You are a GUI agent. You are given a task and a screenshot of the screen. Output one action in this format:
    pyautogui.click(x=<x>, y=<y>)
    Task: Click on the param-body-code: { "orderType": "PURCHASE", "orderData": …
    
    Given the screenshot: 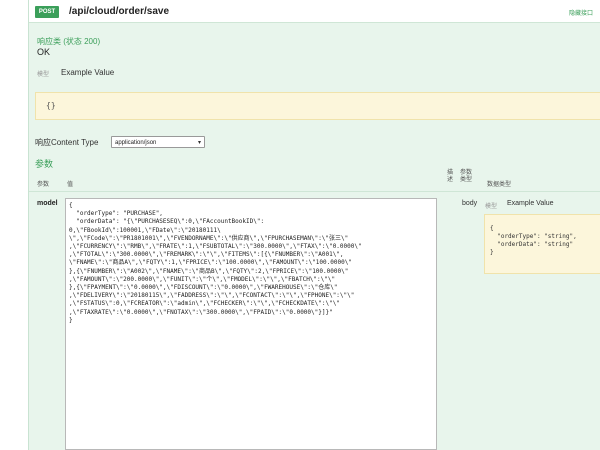 What is the action you would take?
    pyautogui.click(x=215, y=263)
    